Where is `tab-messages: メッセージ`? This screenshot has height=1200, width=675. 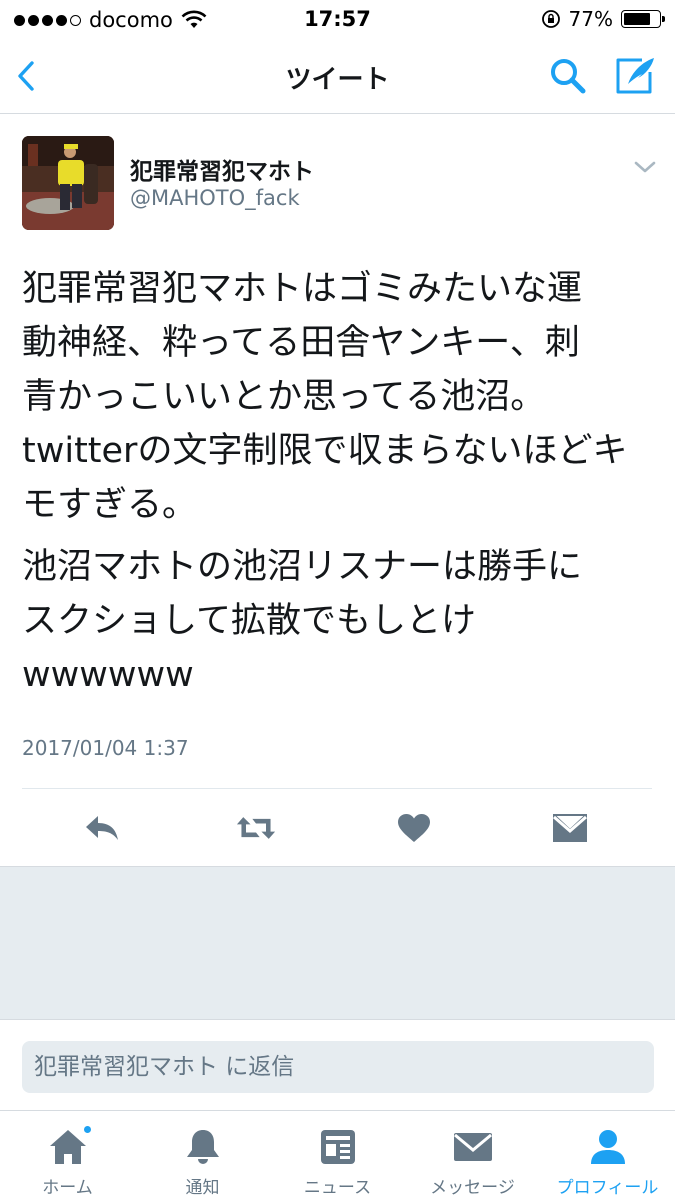 tab-messages: メッセージ is located at coordinates (472, 1155).